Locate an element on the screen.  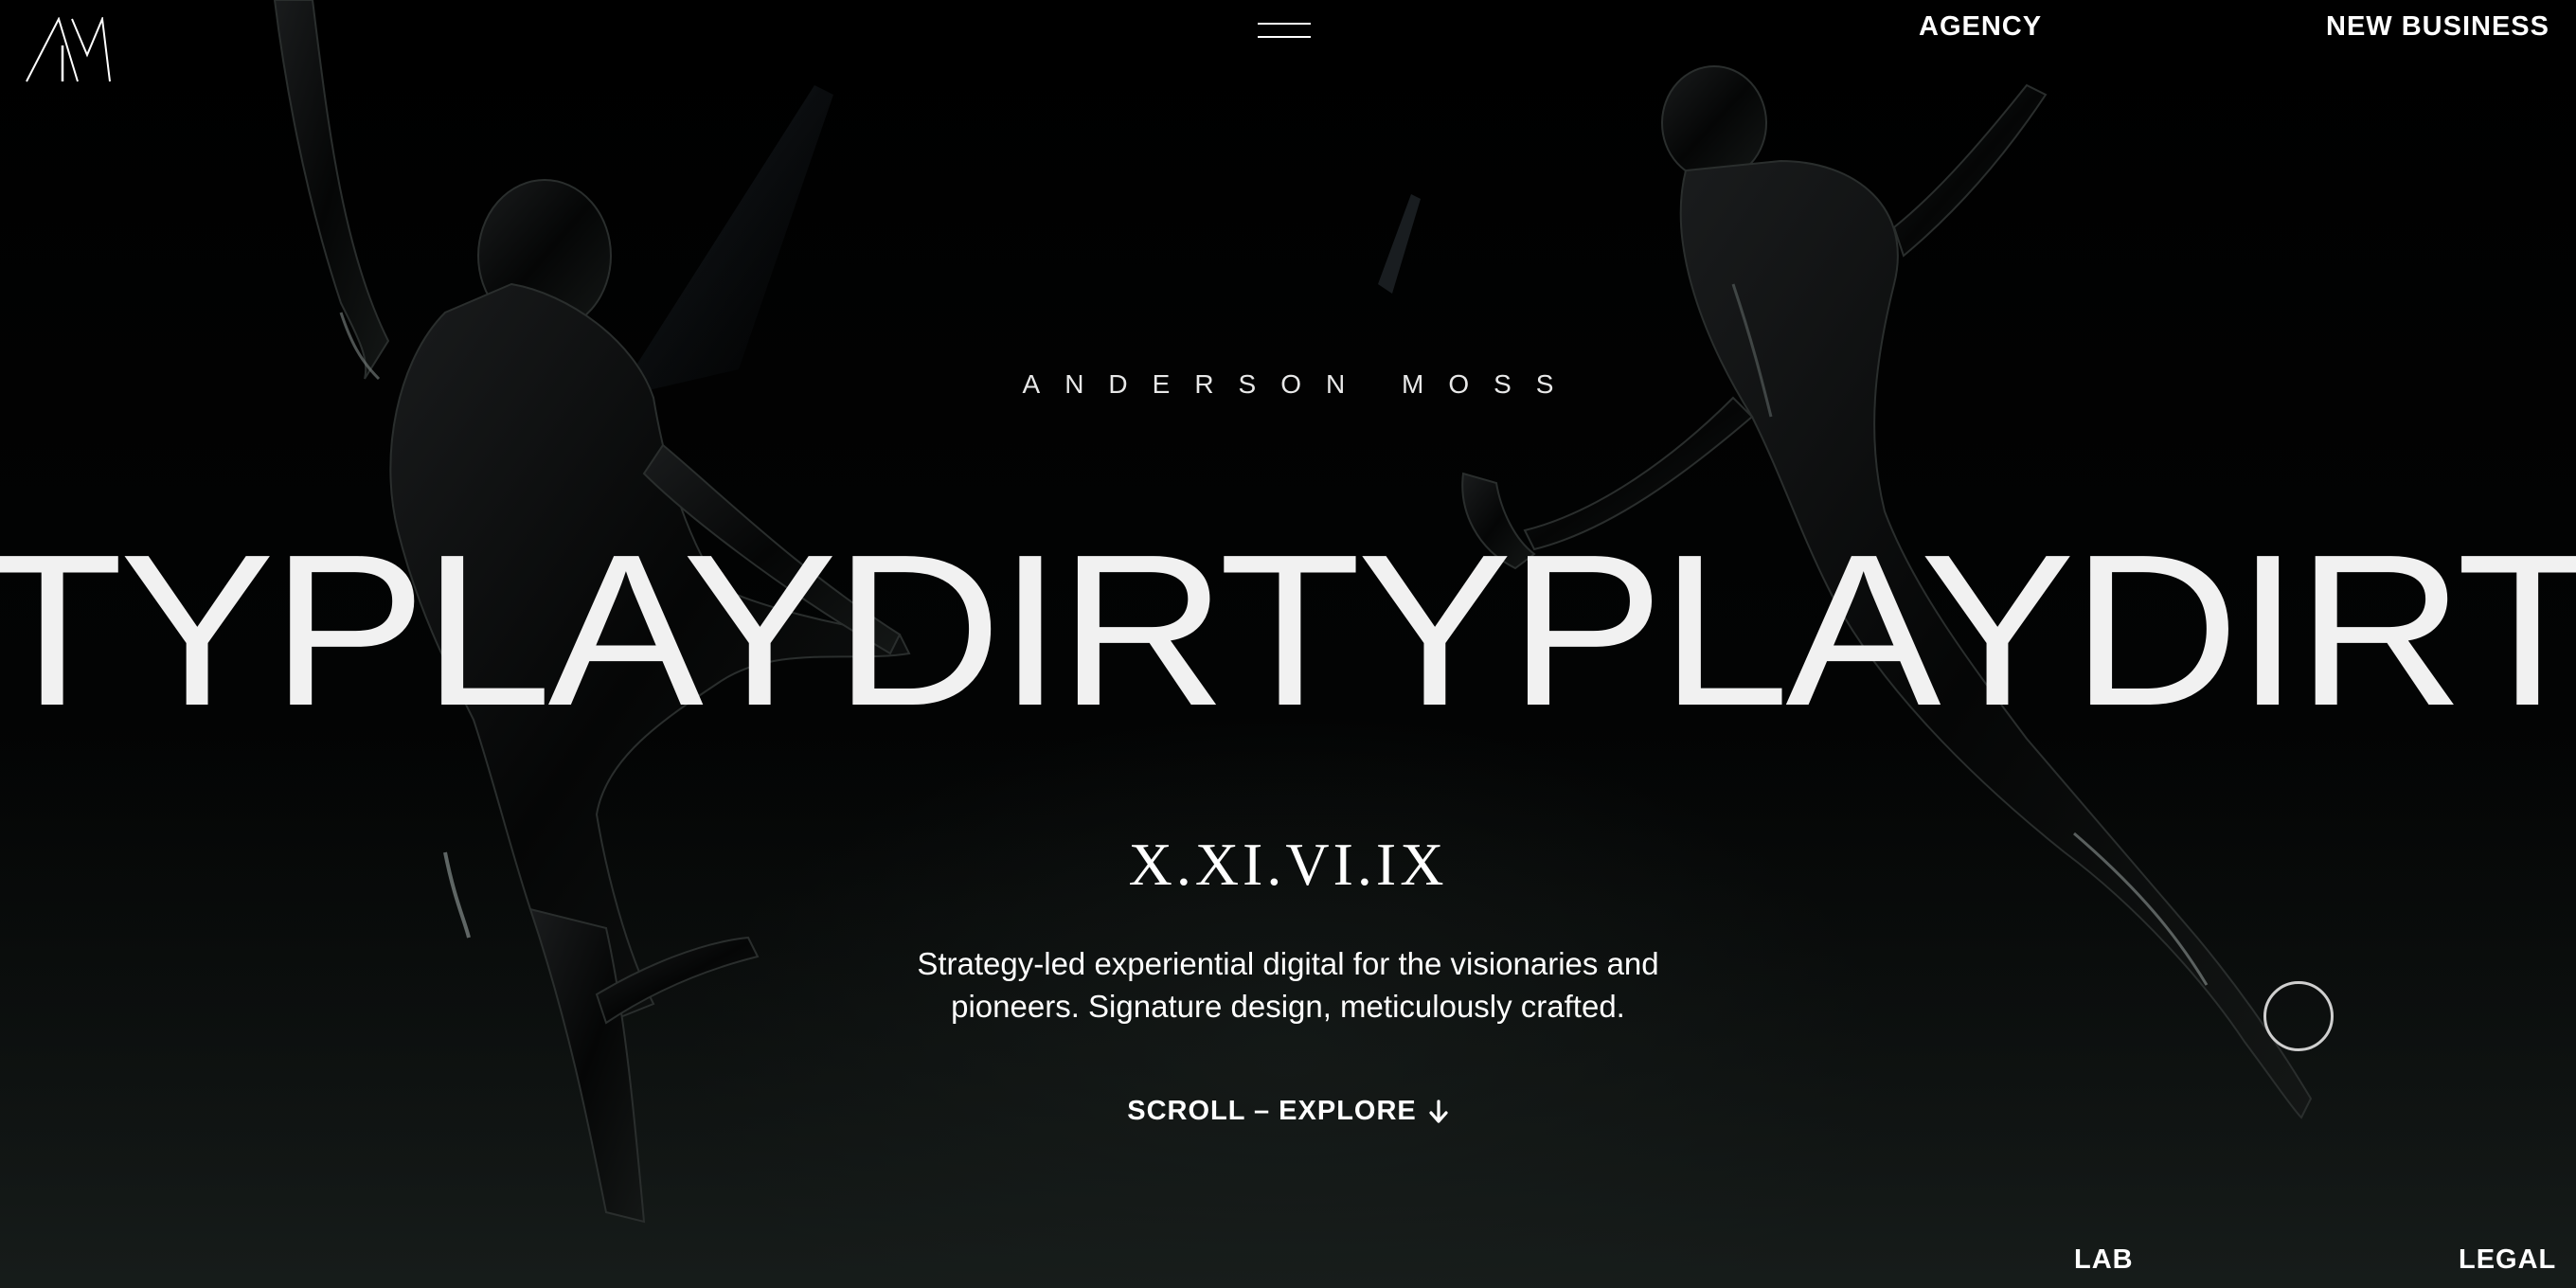
menu-bar-bottom is located at coordinates (1284, 37).